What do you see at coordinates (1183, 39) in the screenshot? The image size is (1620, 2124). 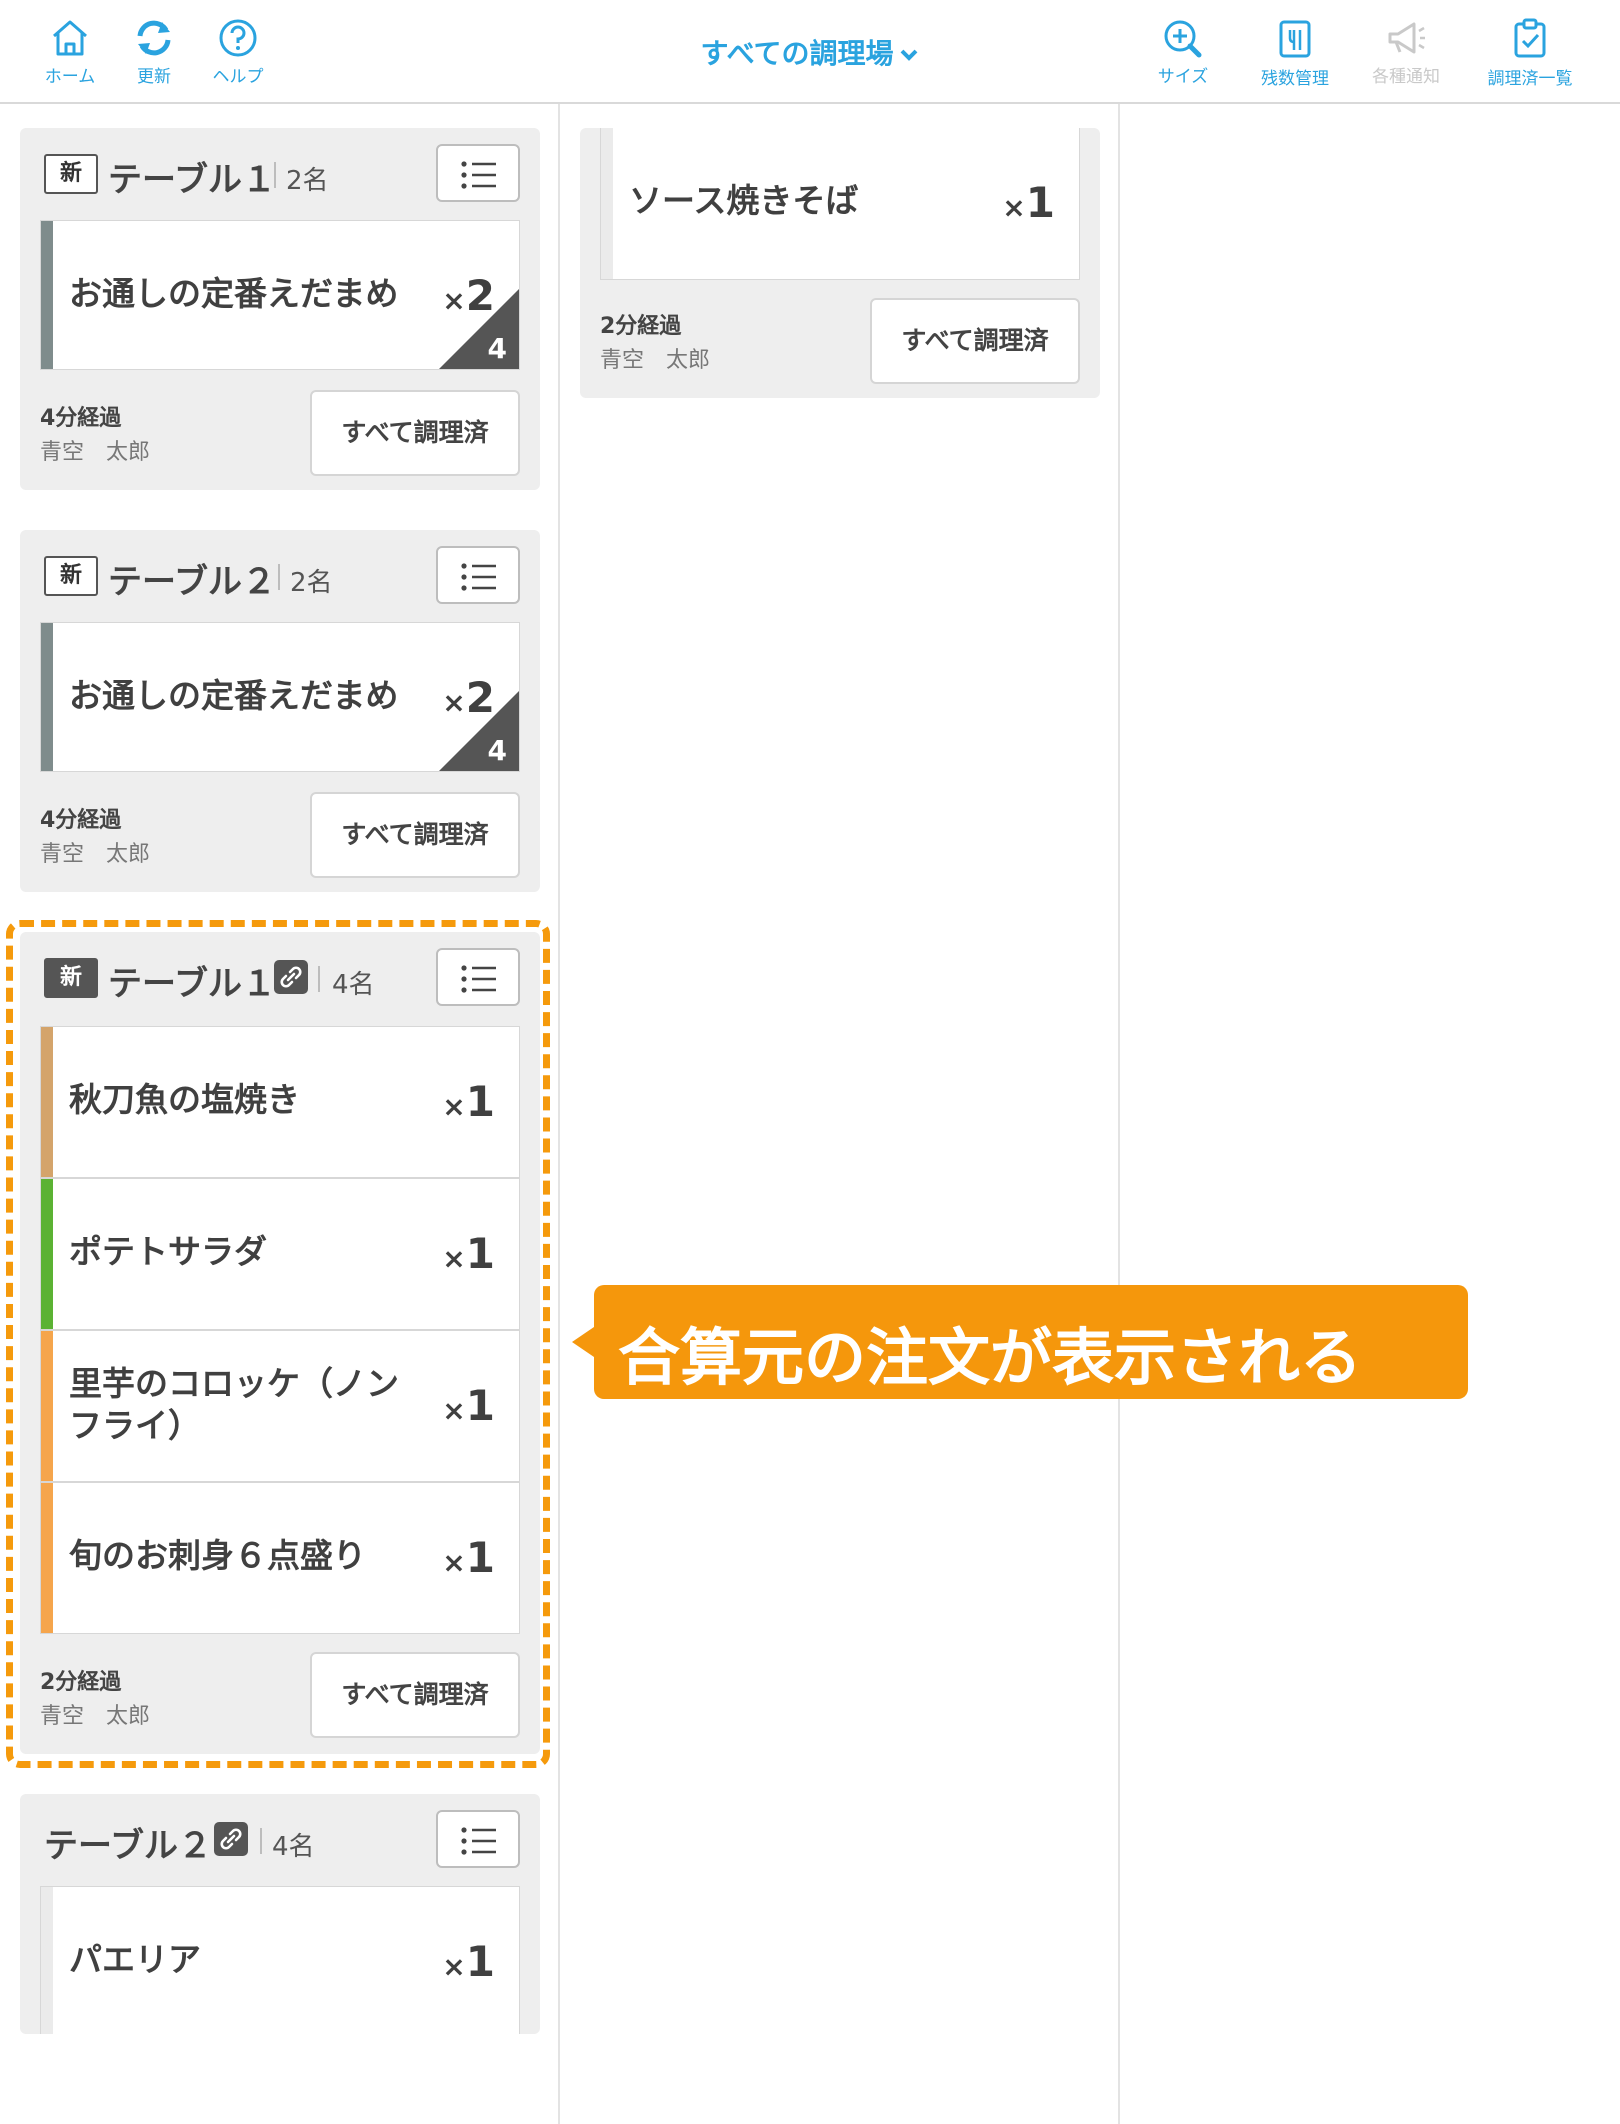 I see `zoom-in-icon` at bounding box center [1183, 39].